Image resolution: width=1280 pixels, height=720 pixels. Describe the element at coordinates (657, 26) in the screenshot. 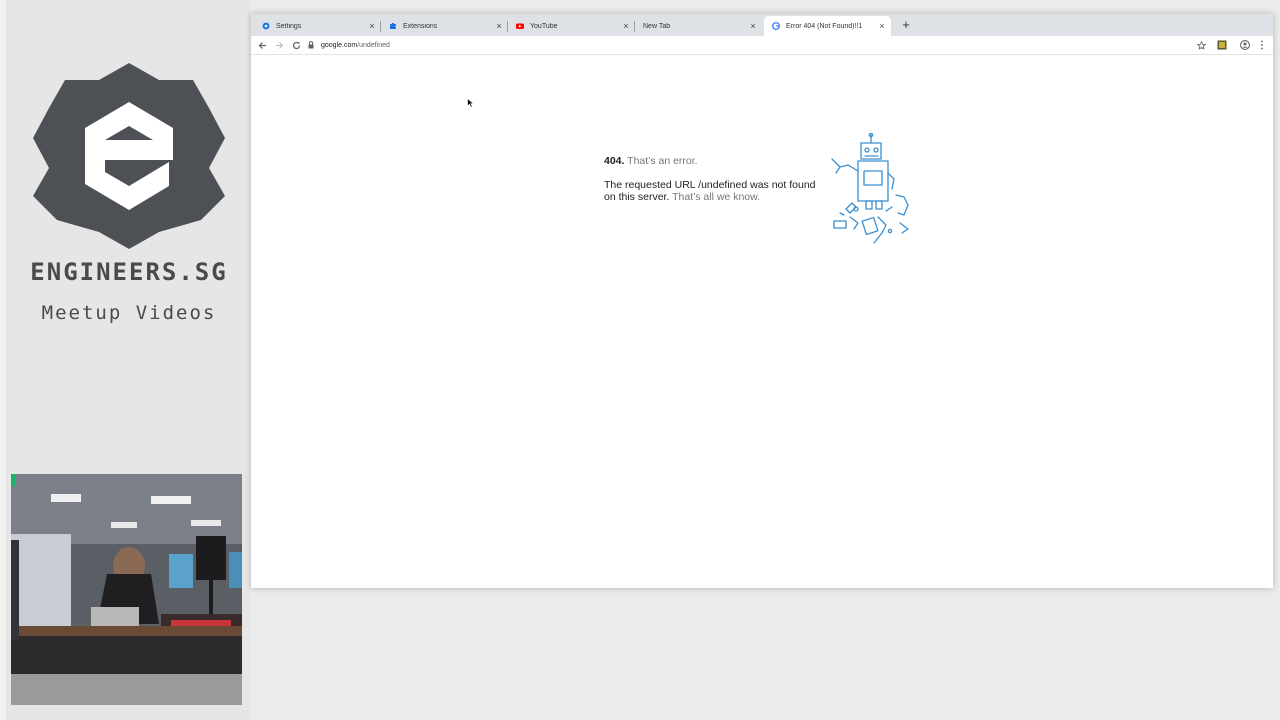

I see `tab-label: New Tab` at that location.